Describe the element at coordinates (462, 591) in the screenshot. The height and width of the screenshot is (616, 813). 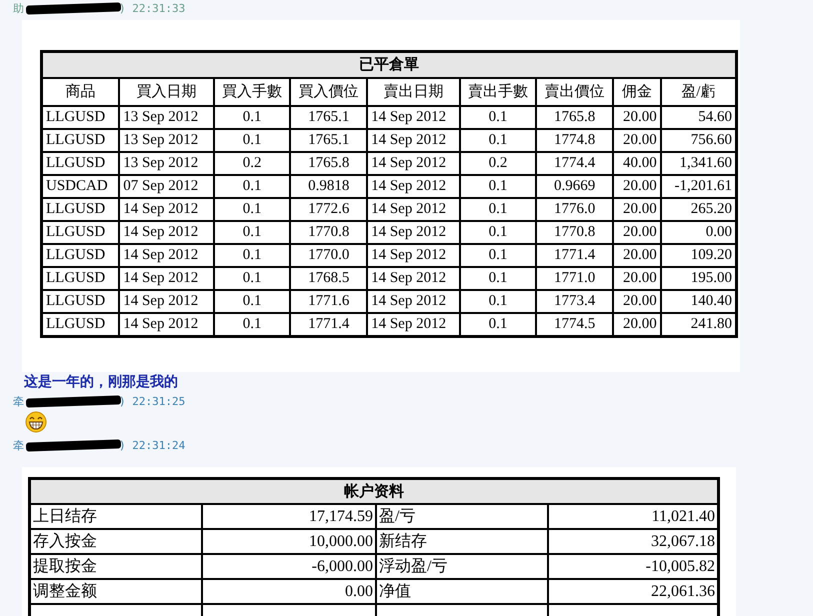
I see `table-cell: 净值` at that location.